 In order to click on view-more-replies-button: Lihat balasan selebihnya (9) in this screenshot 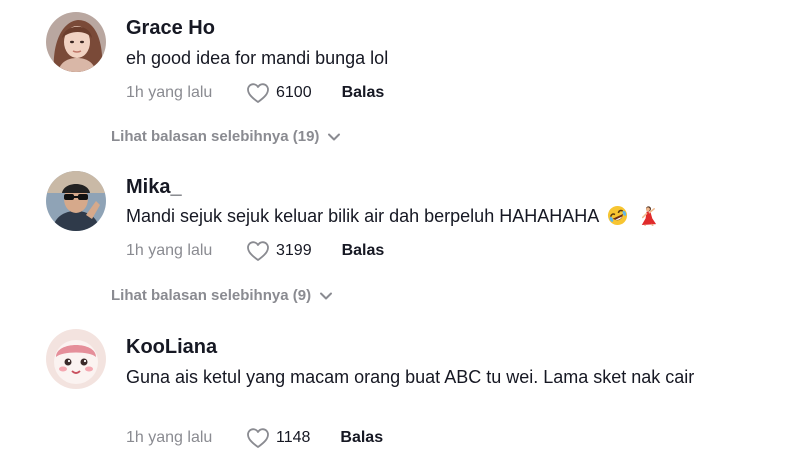, I will do `click(222, 295)`.